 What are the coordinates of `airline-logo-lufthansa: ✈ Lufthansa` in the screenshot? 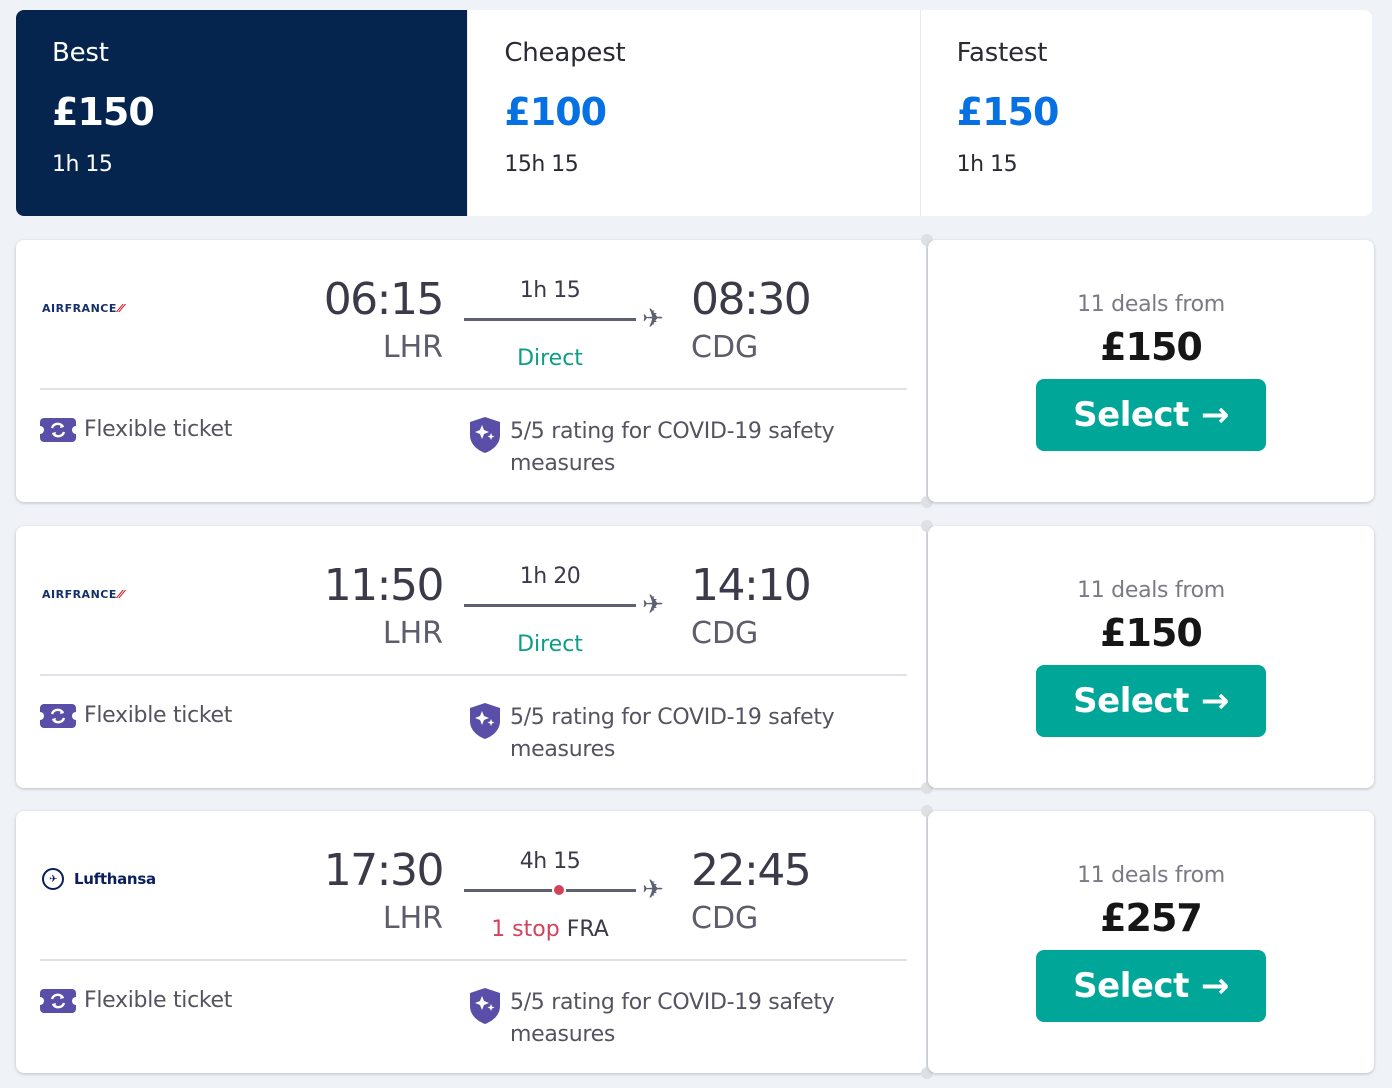 It's located at (99, 879).